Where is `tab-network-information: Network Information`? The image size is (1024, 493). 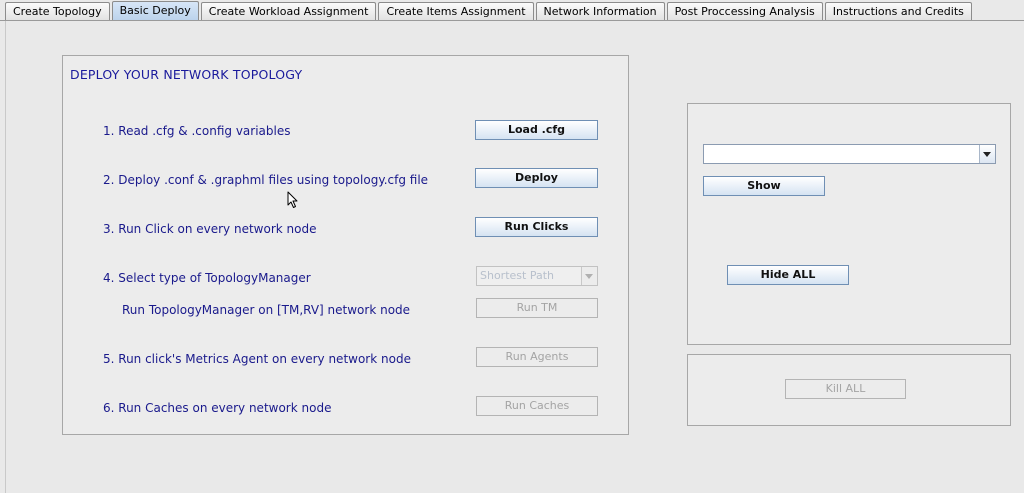
tab-network-information: Network Information is located at coordinates (600, 11).